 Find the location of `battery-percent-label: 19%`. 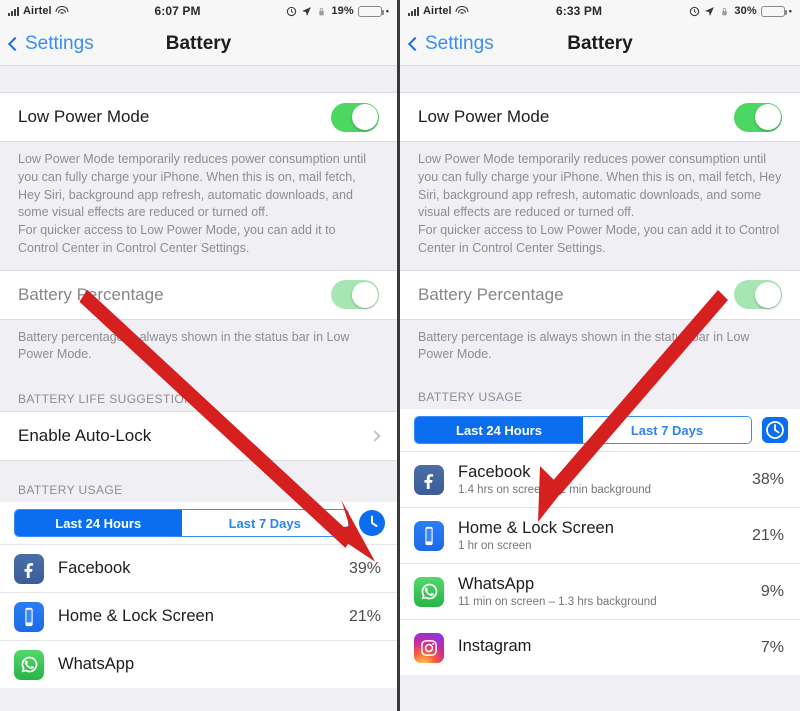

battery-percent-label: 19% is located at coordinates (342, 11).